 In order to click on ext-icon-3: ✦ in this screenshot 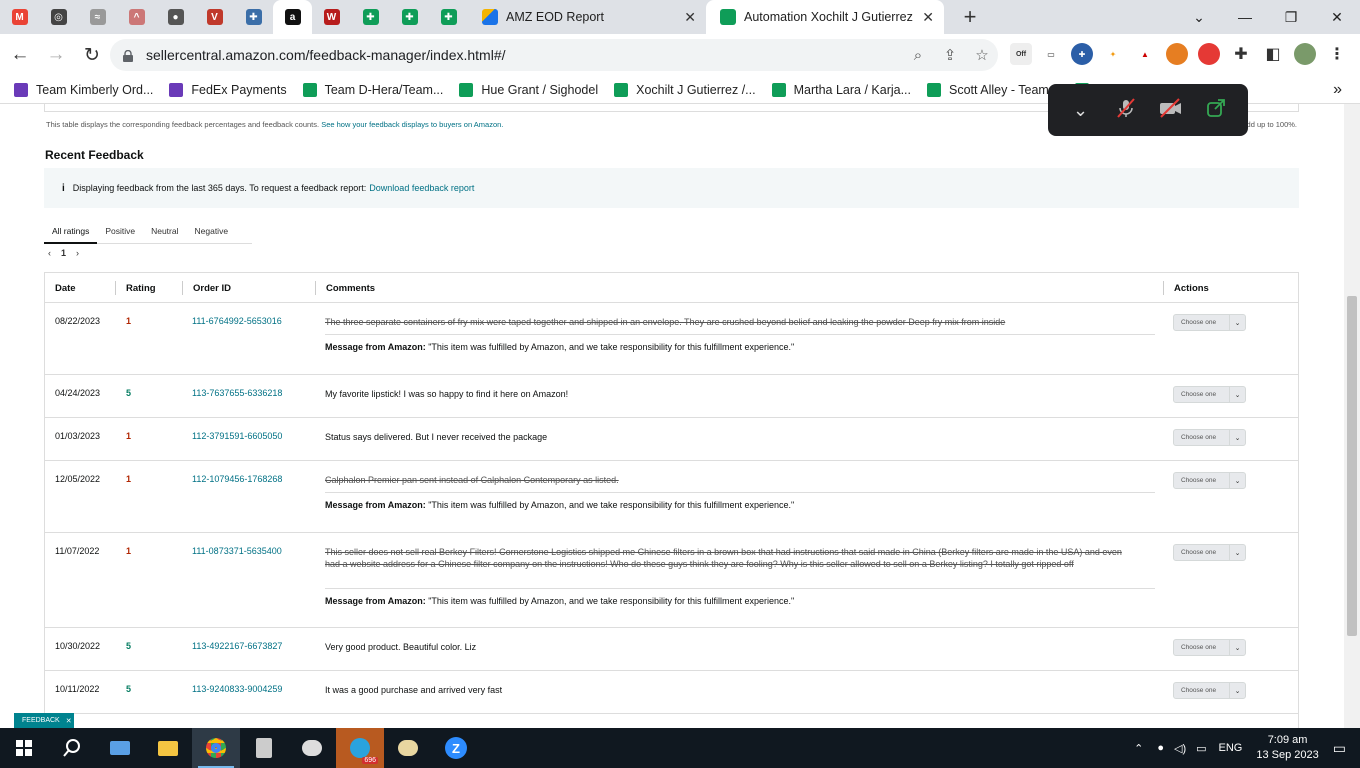, I will do `click(1113, 54)`.